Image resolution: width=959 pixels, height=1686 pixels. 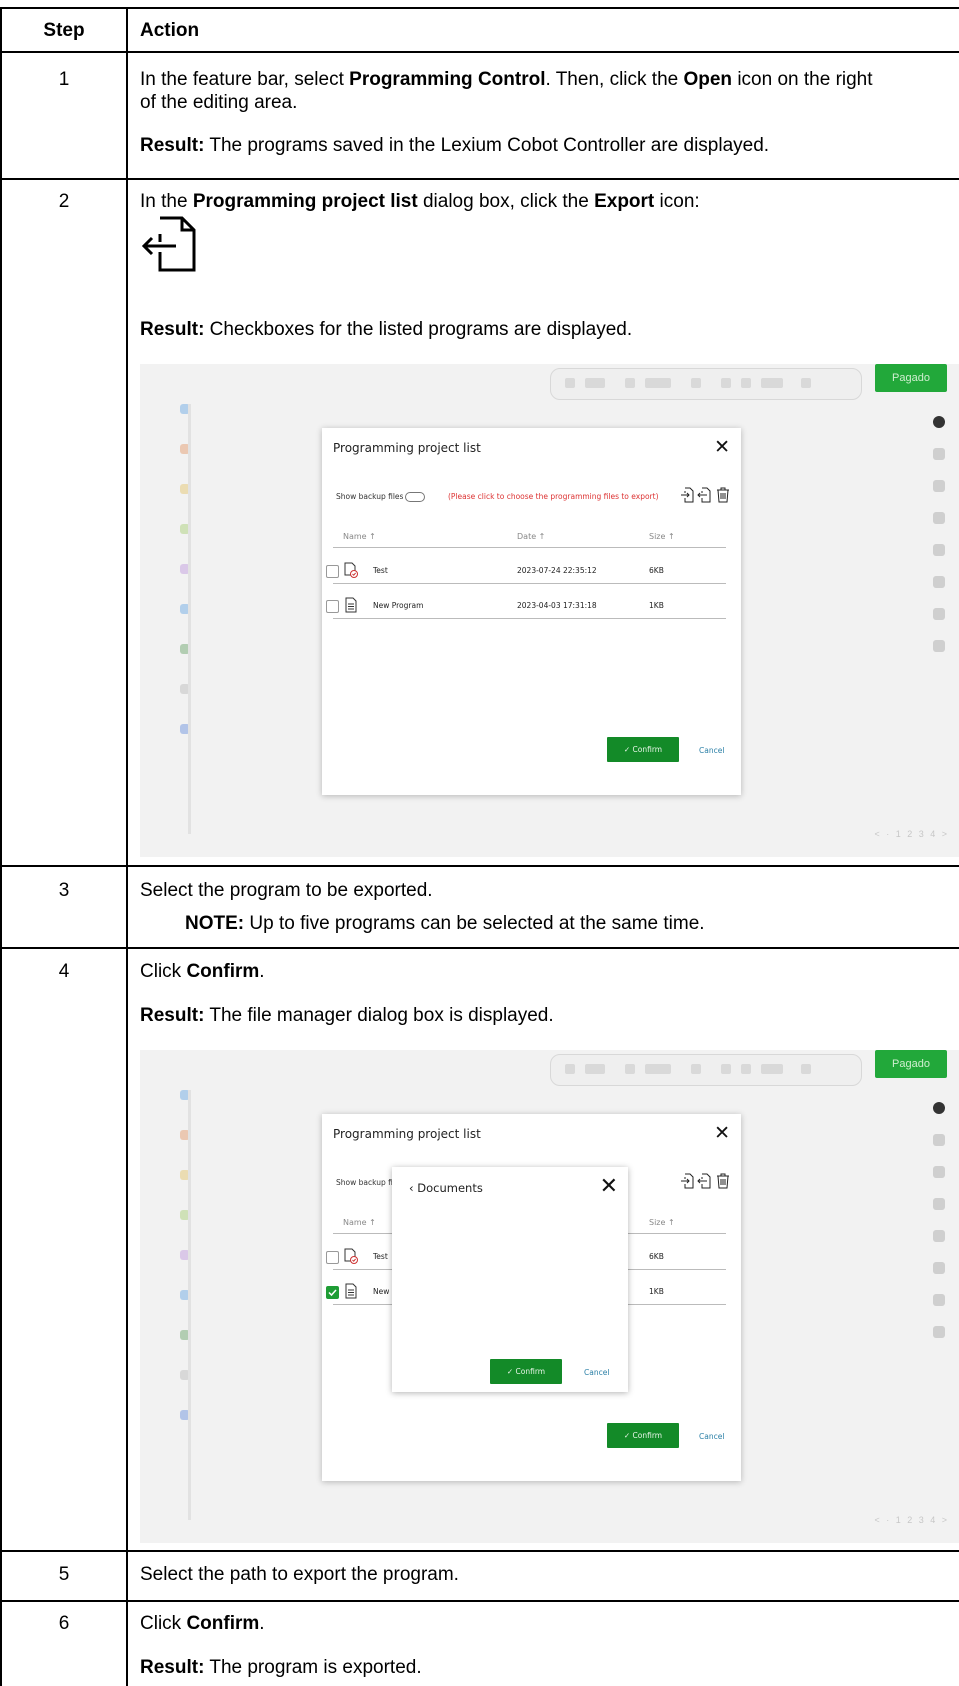 What do you see at coordinates (446, 1188) in the screenshot?
I see `file-manager-title: ‹ Documents` at bounding box center [446, 1188].